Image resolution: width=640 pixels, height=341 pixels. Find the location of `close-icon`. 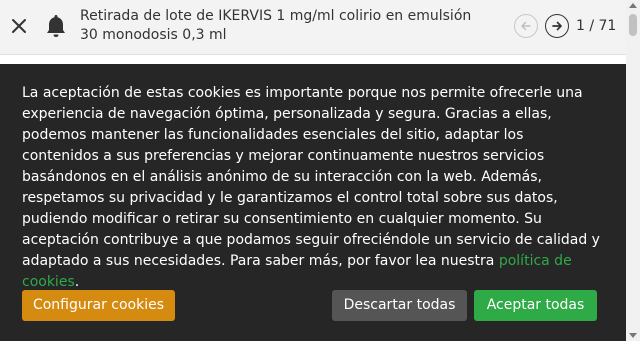

close-icon is located at coordinates (19, 26).